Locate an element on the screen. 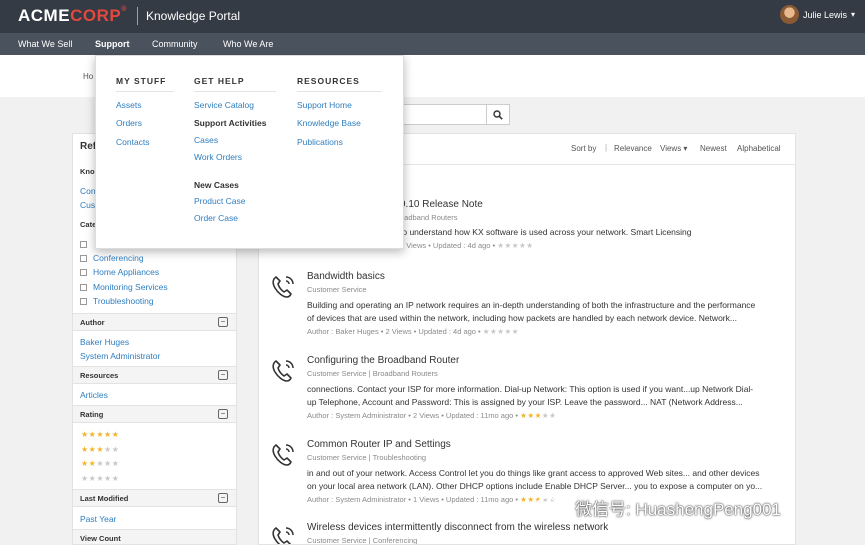 The height and width of the screenshot is (545, 865). rating-filter-5: ★★★★★ is located at coordinates (100, 434).